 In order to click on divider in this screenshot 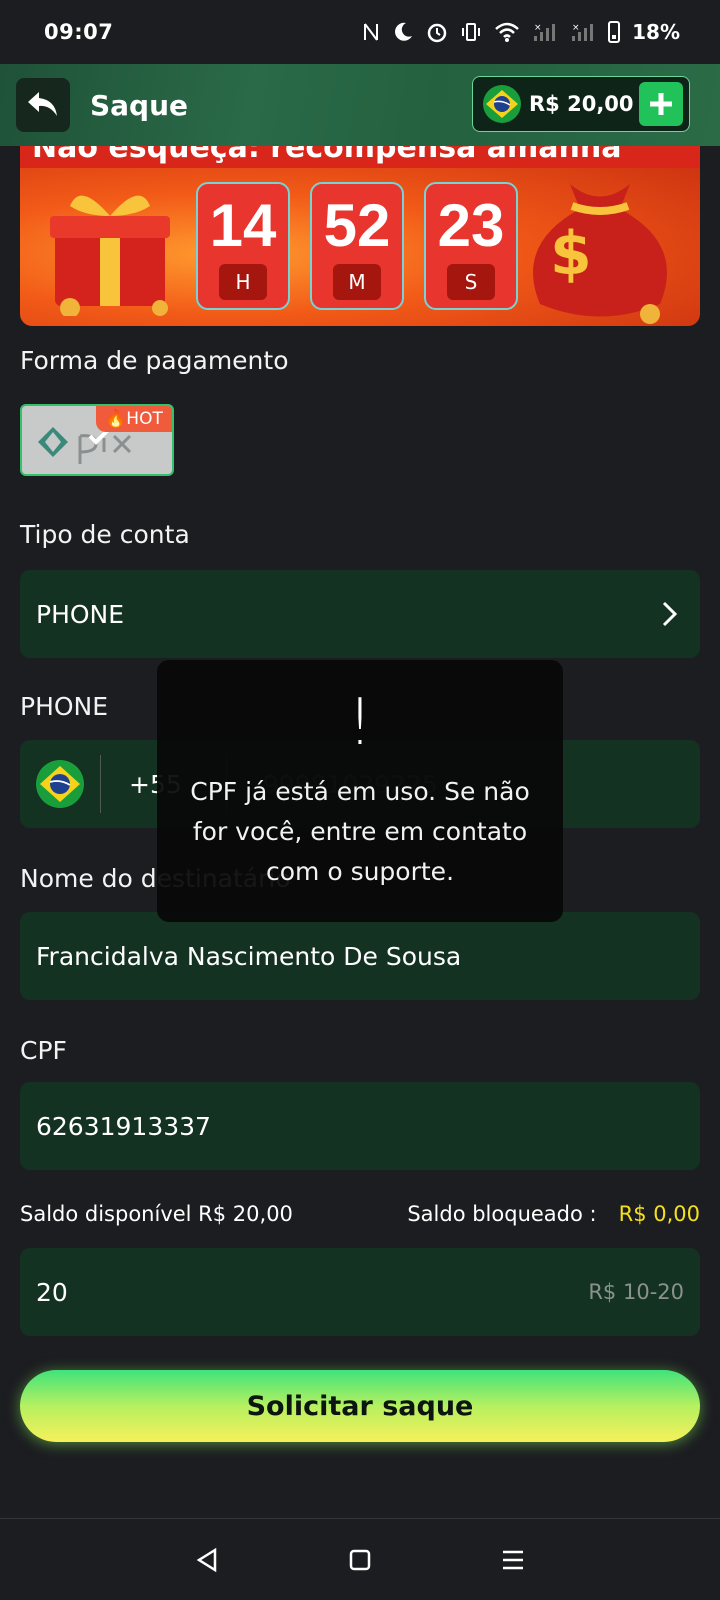, I will do `click(100, 784)`.